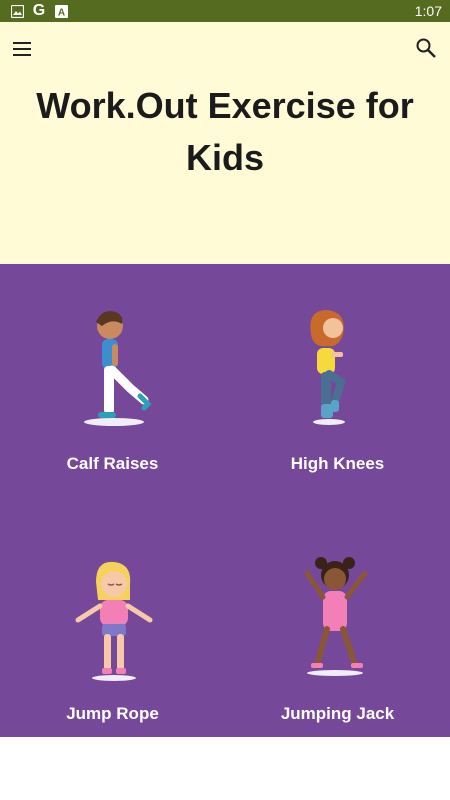  I want to click on image-icon, so click(17, 11).